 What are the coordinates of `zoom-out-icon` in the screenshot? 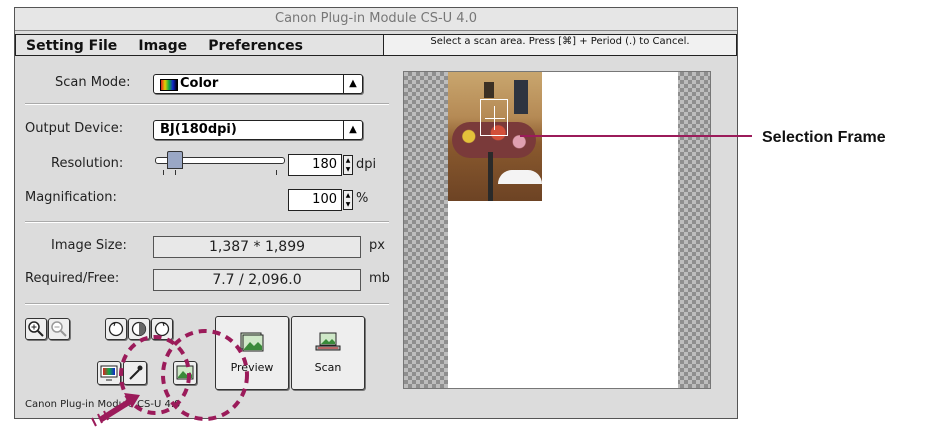 It's located at (59, 329).